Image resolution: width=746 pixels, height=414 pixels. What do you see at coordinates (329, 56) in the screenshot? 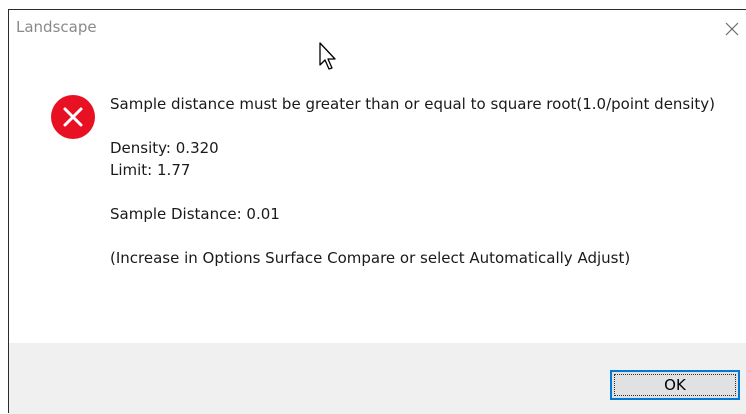
I see `mouse-pointer-icon` at bounding box center [329, 56].